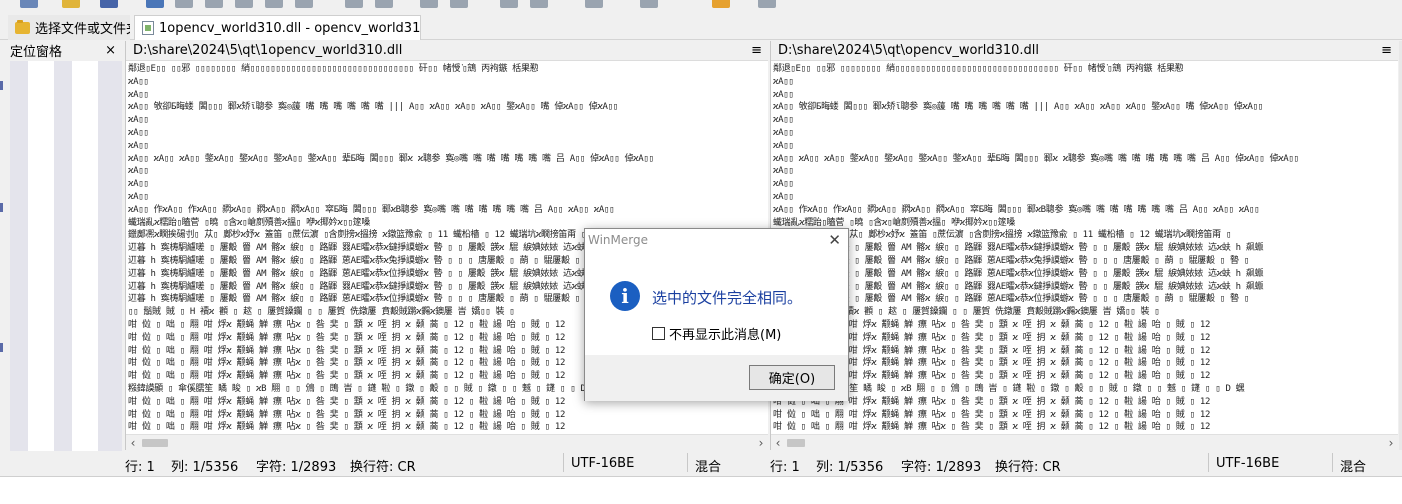  Describe the element at coordinates (1084, 51) in the screenshot. I see `right-file-header: D:\share\2024\5\qt\opencv_world310.dll ≡` at that location.